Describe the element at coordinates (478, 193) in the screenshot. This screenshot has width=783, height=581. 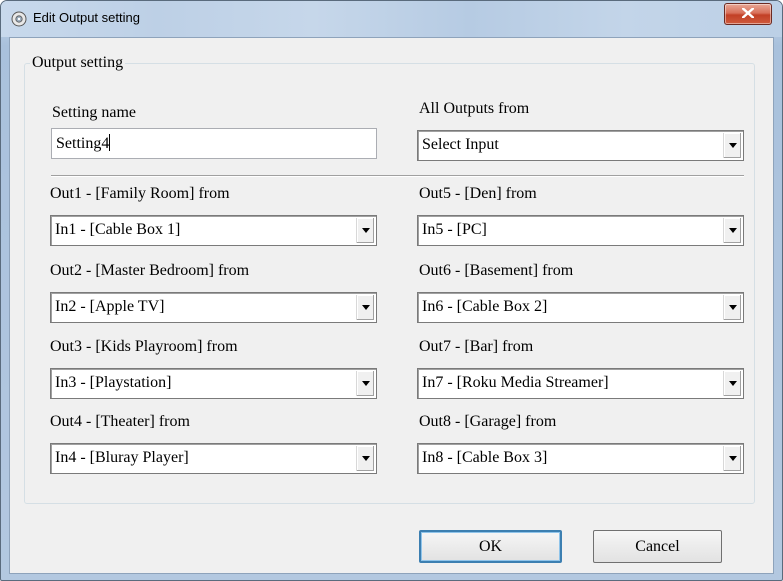
I see `out5-label: Out5 - [Den] from` at that location.